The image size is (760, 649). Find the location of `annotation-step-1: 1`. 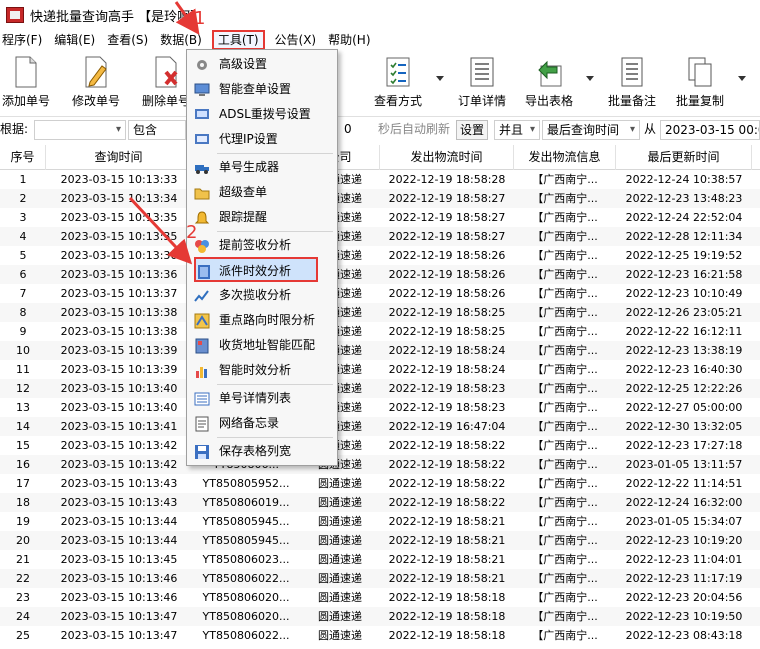

annotation-step-1: 1 is located at coordinates (200, 18).